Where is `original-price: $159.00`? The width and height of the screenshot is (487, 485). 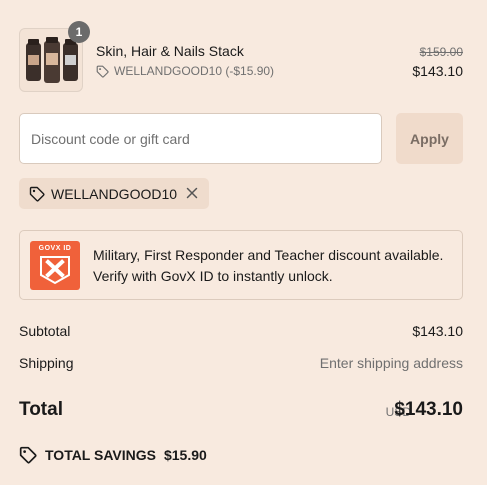
original-price: $159.00 is located at coordinates (441, 52).